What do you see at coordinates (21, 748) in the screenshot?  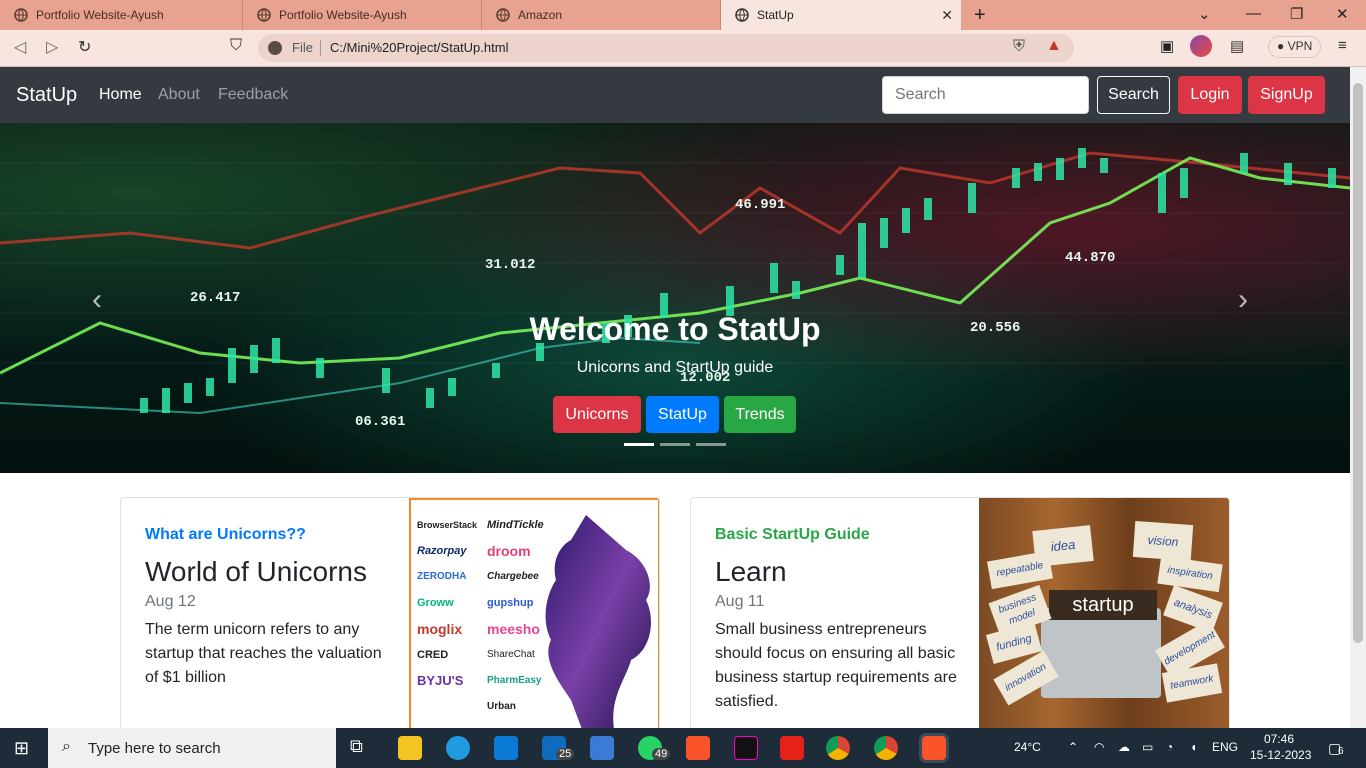 I see `windows-start-icon: ⊞` at bounding box center [21, 748].